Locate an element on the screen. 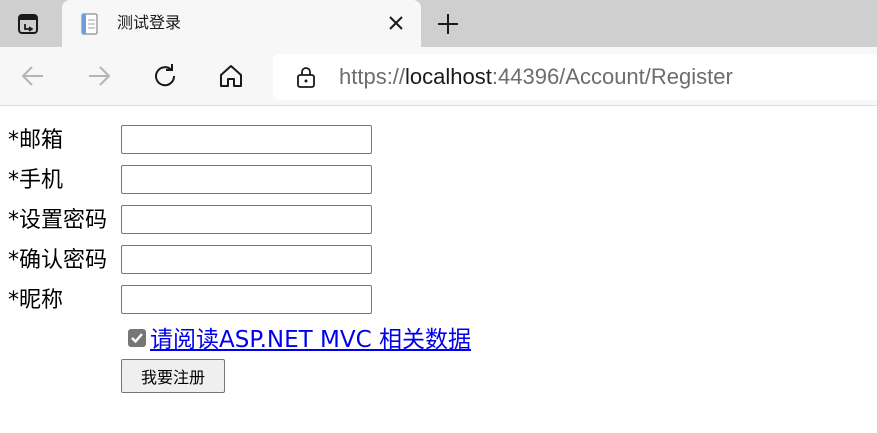 The image size is (877, 433). new-tab-button is located at coordinates (448, 24).